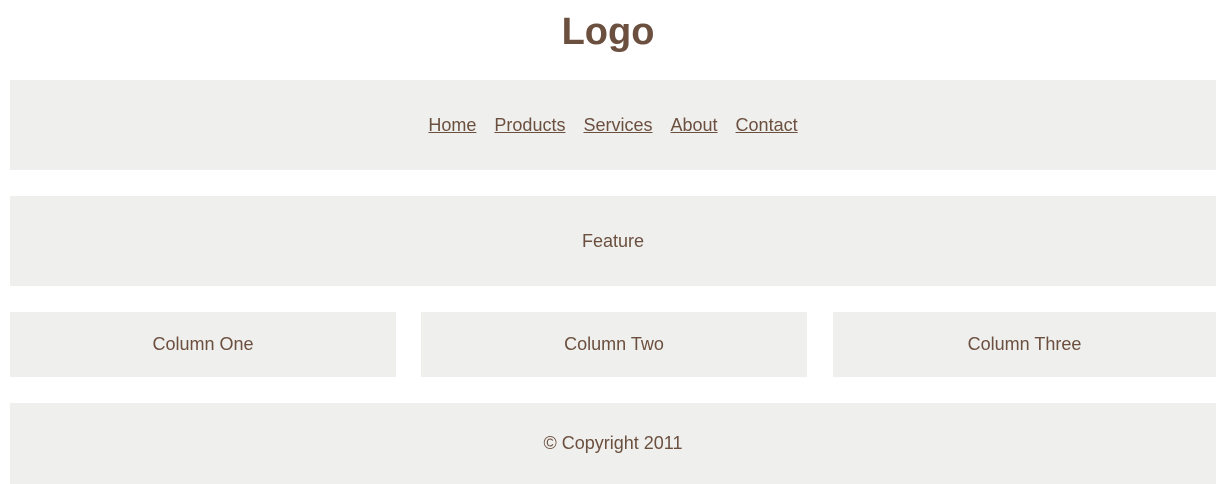 Image resolution: width=1216 pixels, height=484 pixels. I want to click on nav-link-home: Home, so click(452, 125).